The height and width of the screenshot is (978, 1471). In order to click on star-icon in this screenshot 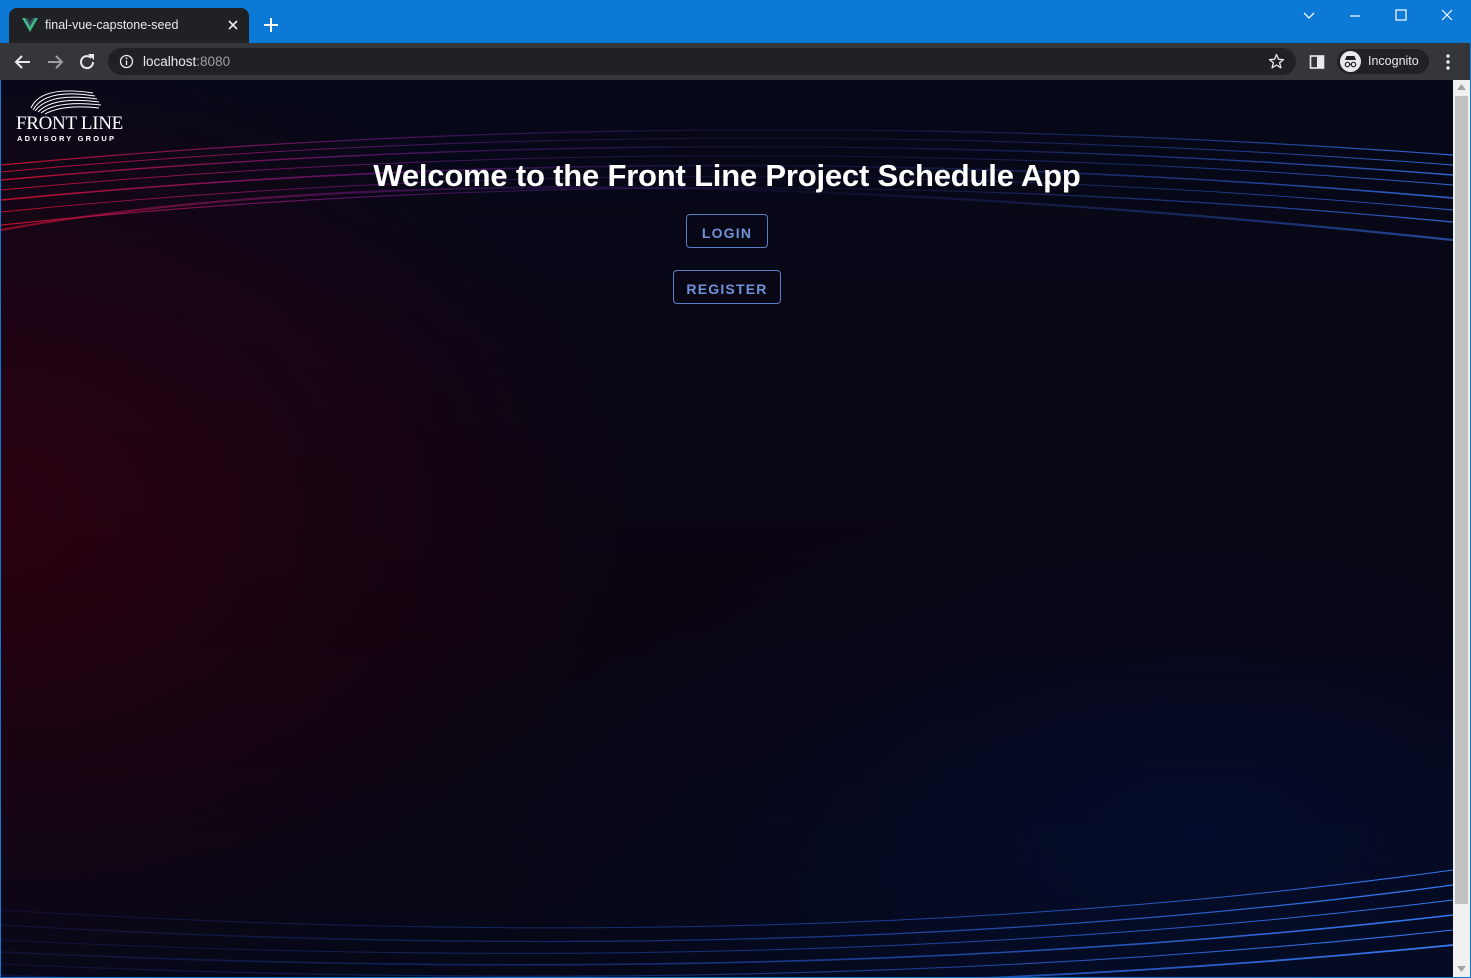, I will do `click(1276, 61)`.